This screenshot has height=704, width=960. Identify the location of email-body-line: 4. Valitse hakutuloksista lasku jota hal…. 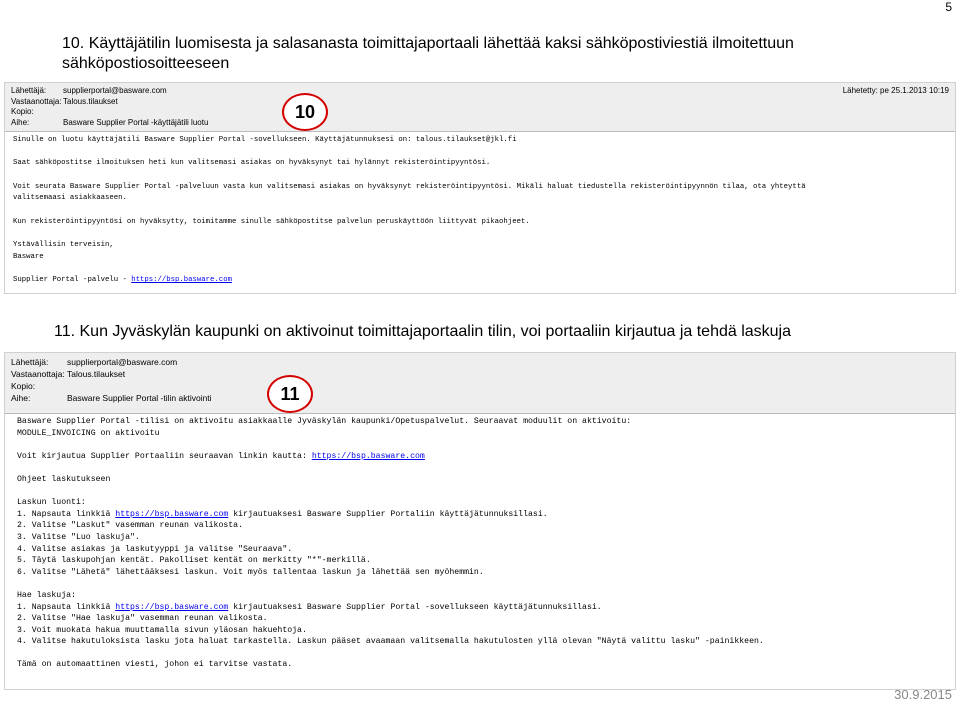
(482, 642).